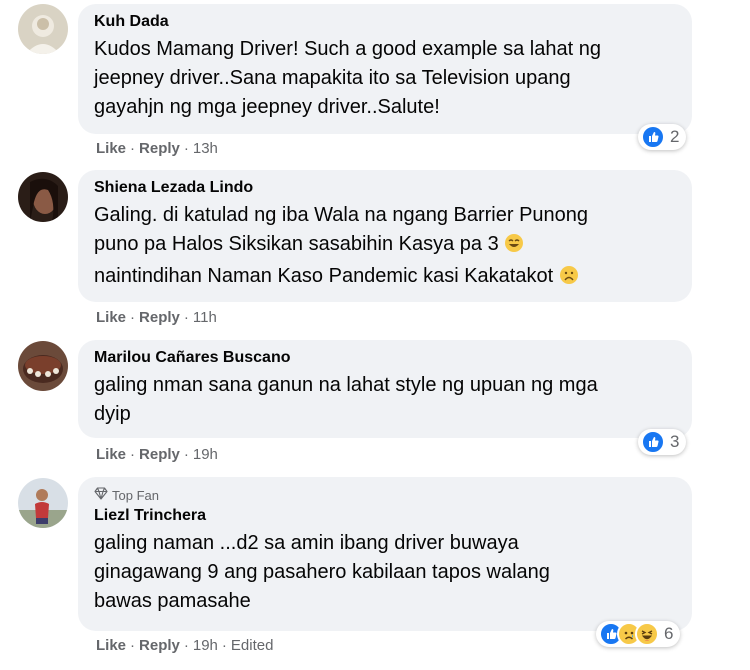 Image resolution: width=750 pixels, height=670 pixels. I want to click on reaction-count: 3, so click(675, 441).